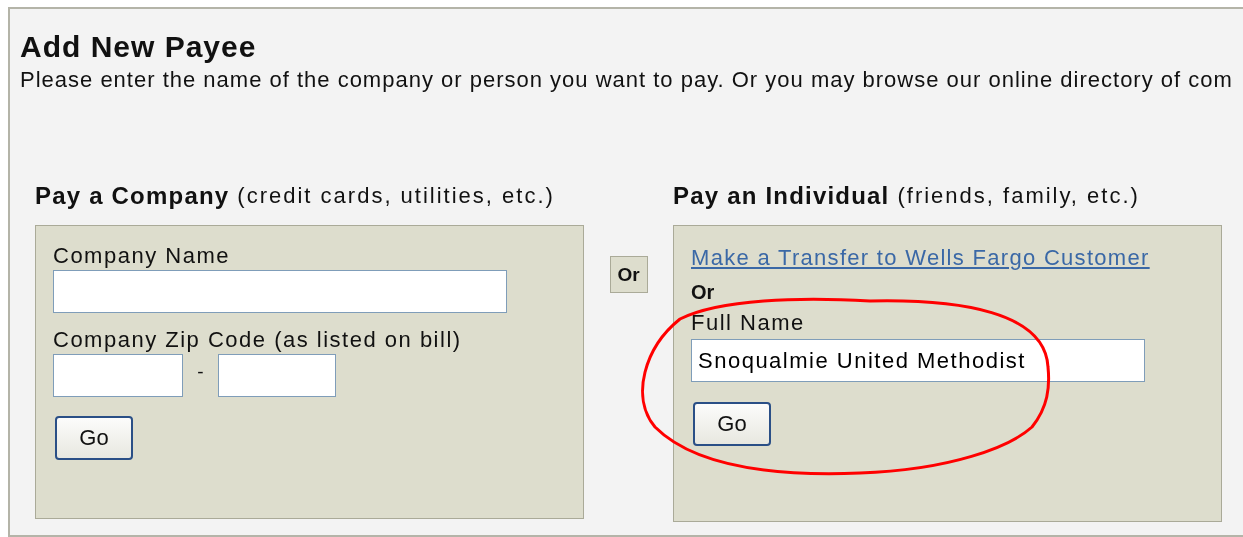 The height and width of the screenshot is (537, 1243). Describe the element at coordinates (277, 375) in the screenshot. I see `zip-extension-field` at that location.